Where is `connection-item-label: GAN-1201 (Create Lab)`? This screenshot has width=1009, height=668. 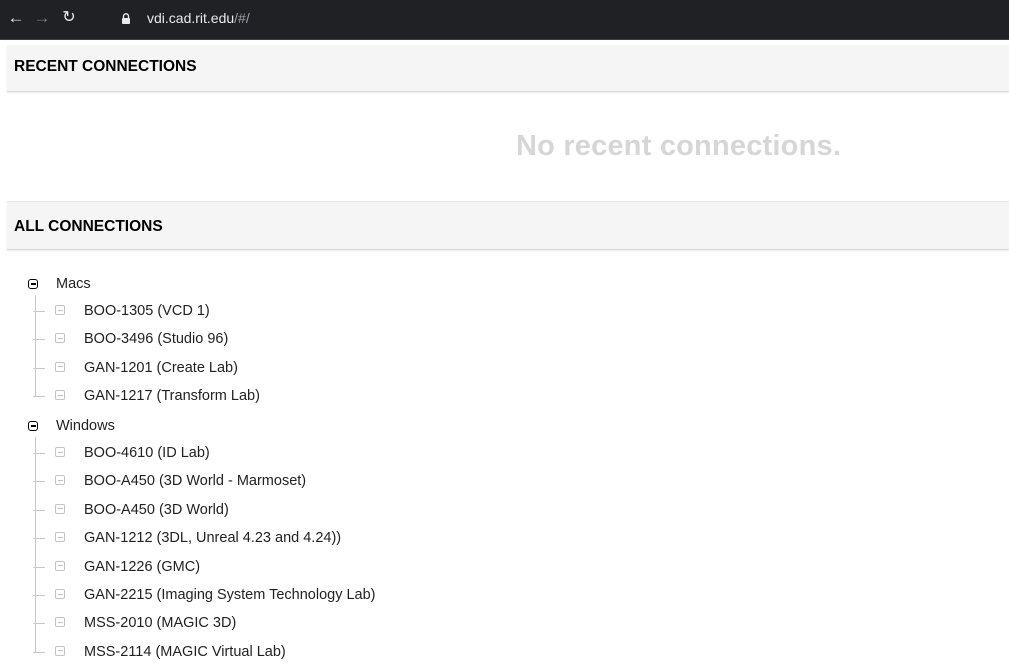 connection-item-label: GAN-1201 (Create Lab) is located at coordinates (161, 368).